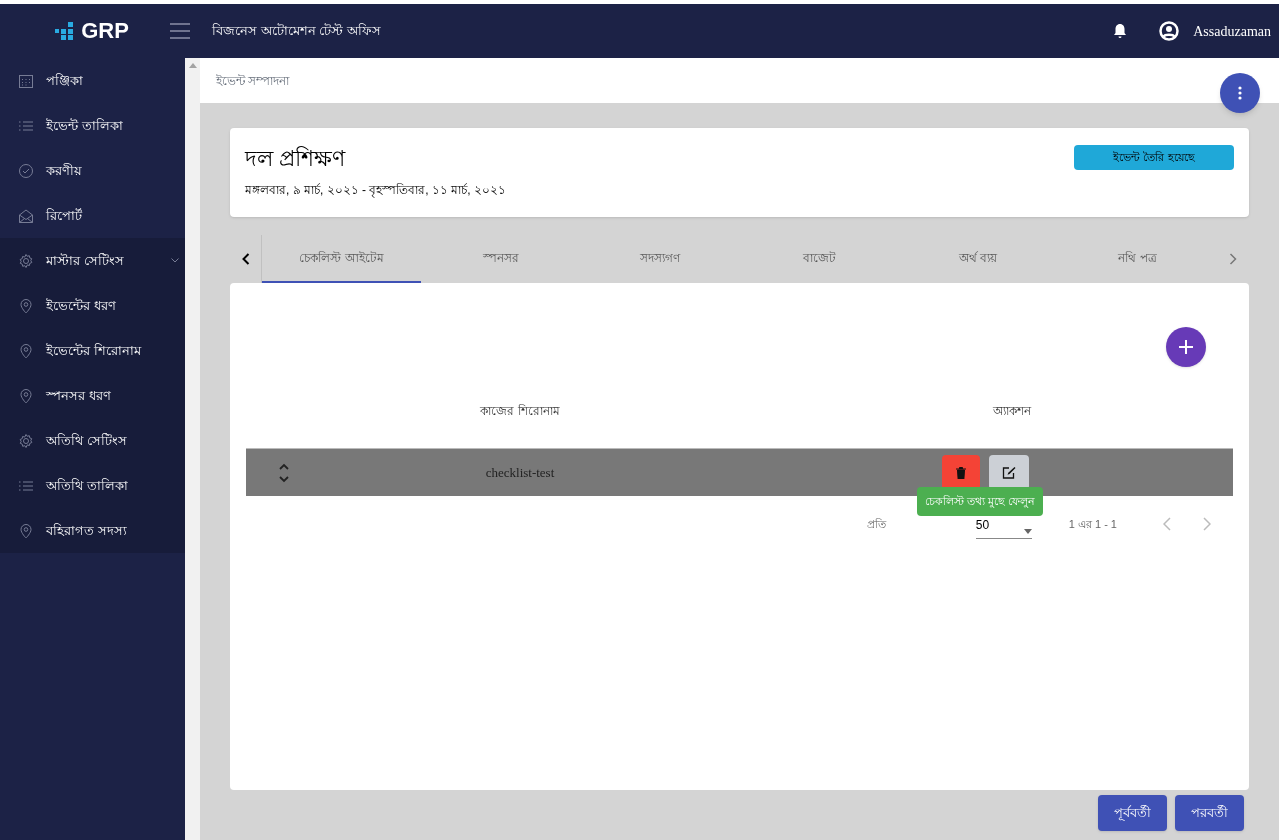 Image resolution: width=1279 pixels, height=840 pixels. What do you see at coordinates (1092, 524) in the screenshot?
I see `page-range: 1 এর 1 - 1` at bounding box center [1092, 524].